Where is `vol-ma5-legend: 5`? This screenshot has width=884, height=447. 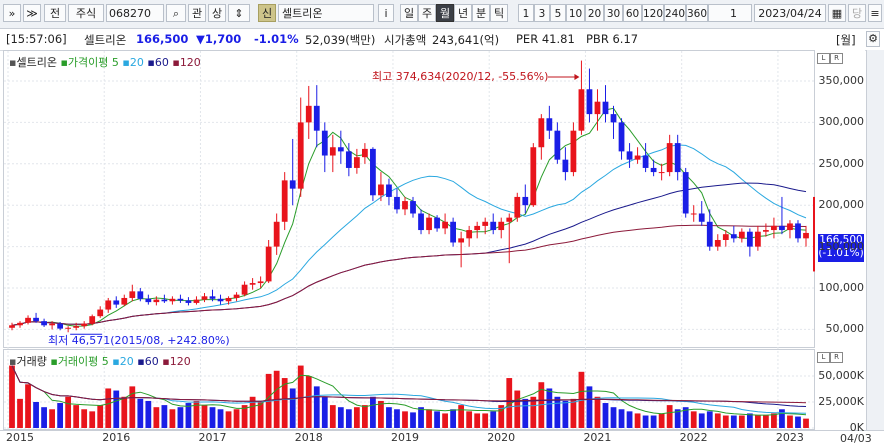 vol-ma5-legend: 5 is located at coordinates (105, 361).